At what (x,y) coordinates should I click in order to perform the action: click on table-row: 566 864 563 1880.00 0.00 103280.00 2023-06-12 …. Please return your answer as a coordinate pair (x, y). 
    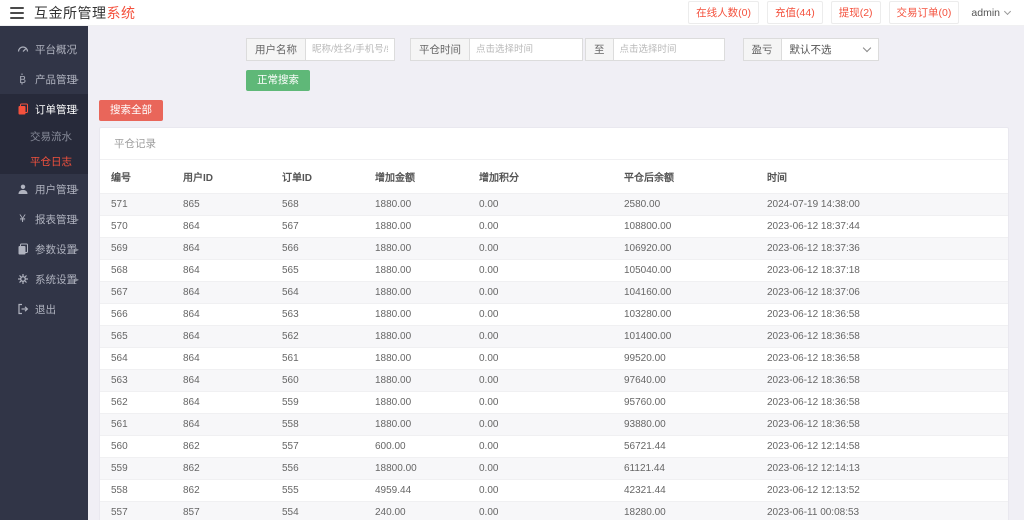
    Looking at the image, I should click on (554, 314).